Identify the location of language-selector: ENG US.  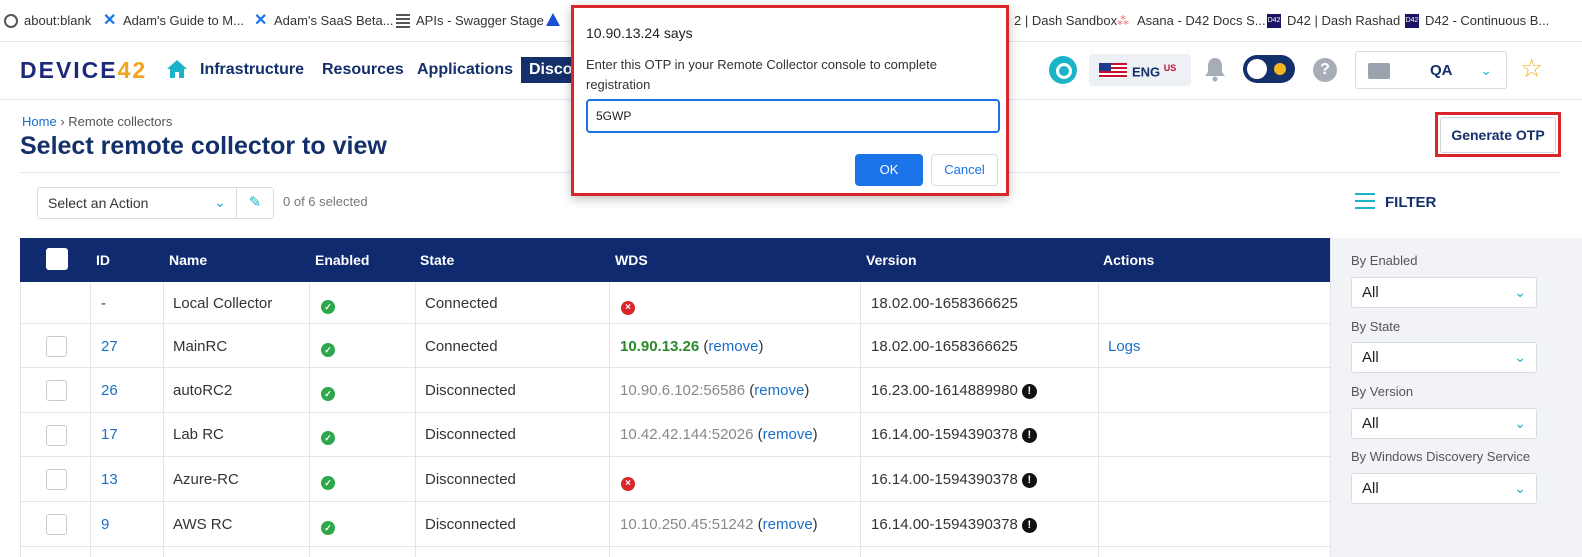
(1140, 70).